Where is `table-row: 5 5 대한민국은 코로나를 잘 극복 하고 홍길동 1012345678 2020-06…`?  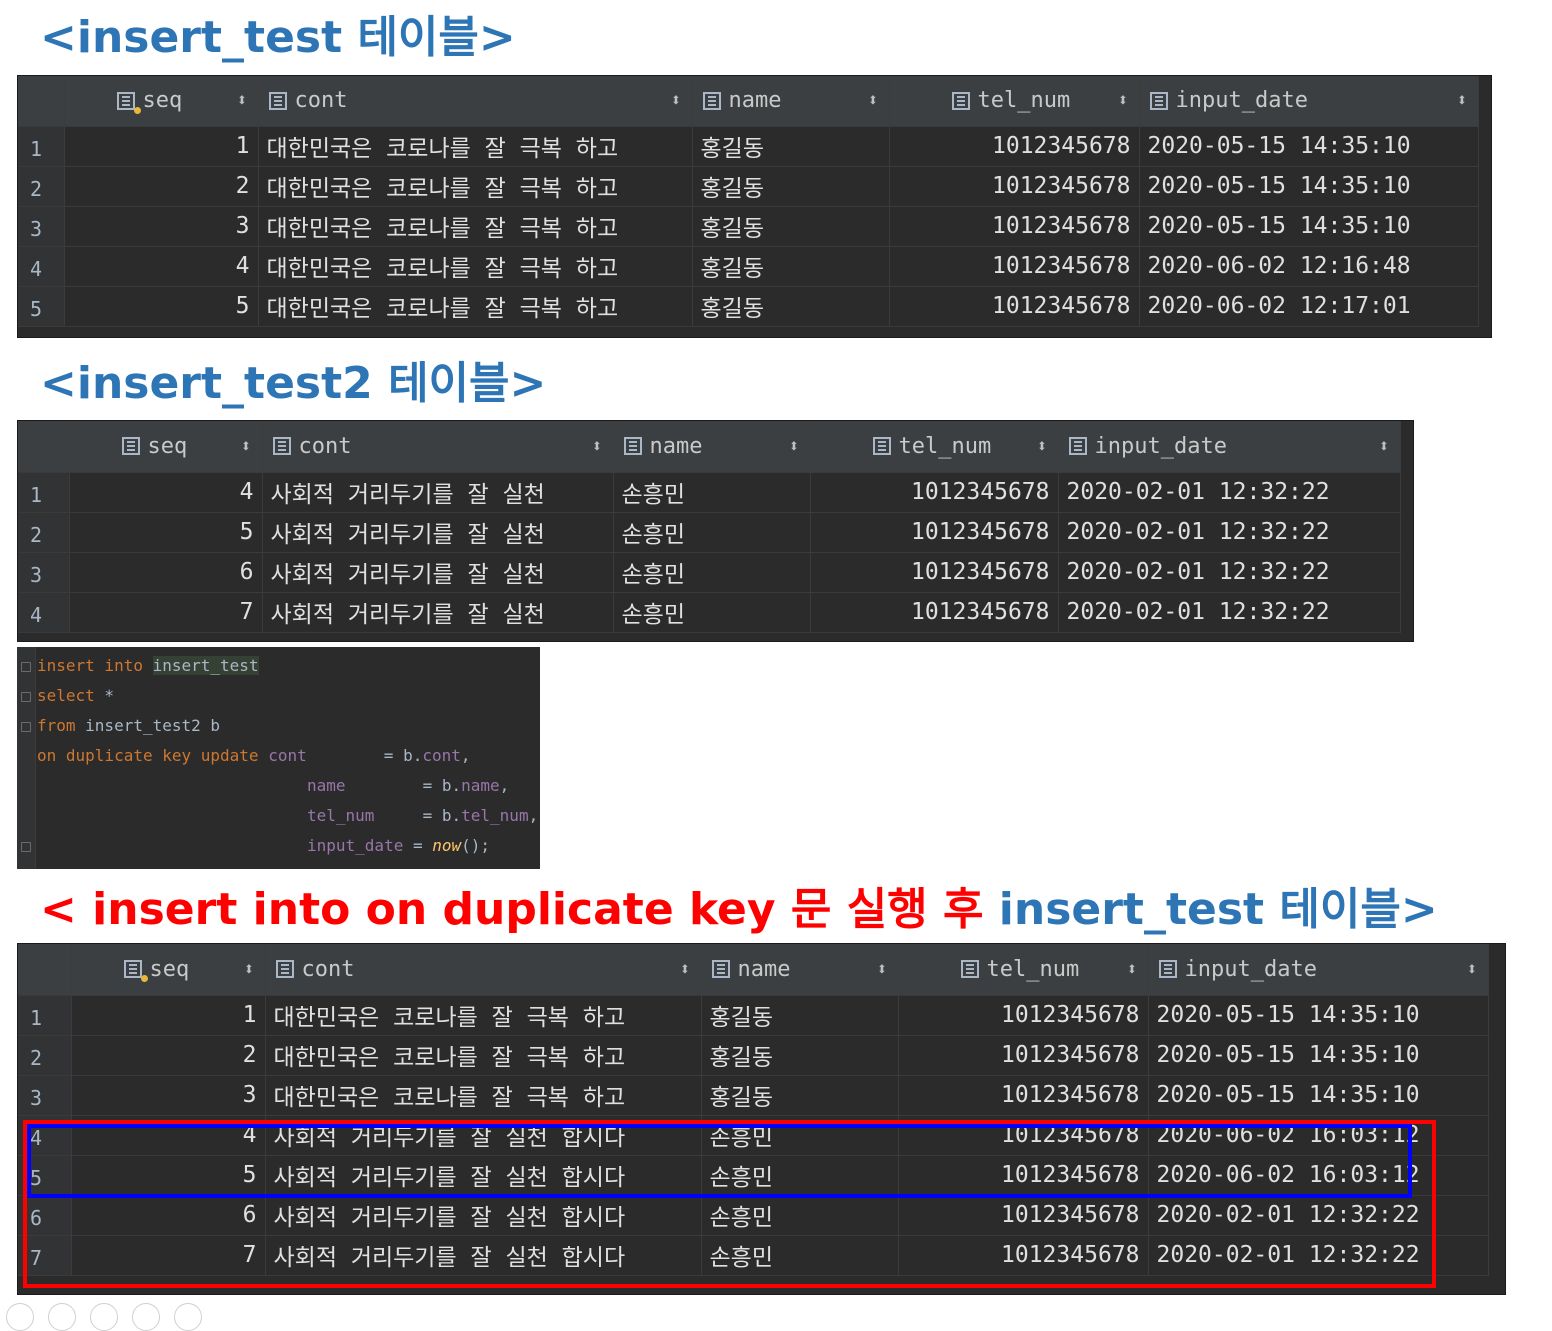
table-row: 5 5 대한민국은 코로나를 잘 극복 하고 홍길동 1012345678 2020-06… is located at coordinates (748, 306).